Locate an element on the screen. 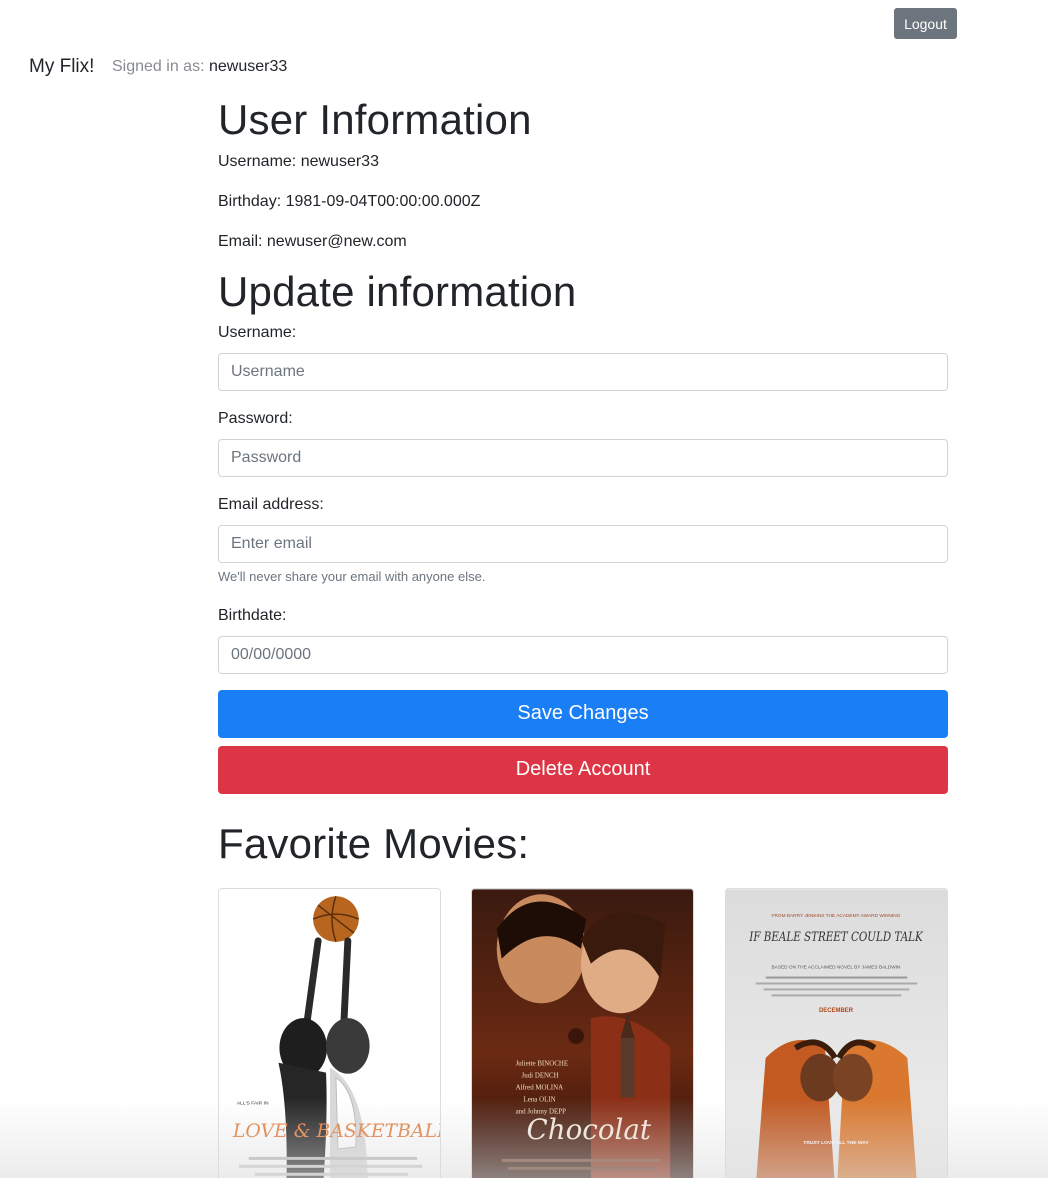 Image resolution: width=1048 pixels, height=1178 pixels. username-label: Username: is located at coordinates (257, 332).